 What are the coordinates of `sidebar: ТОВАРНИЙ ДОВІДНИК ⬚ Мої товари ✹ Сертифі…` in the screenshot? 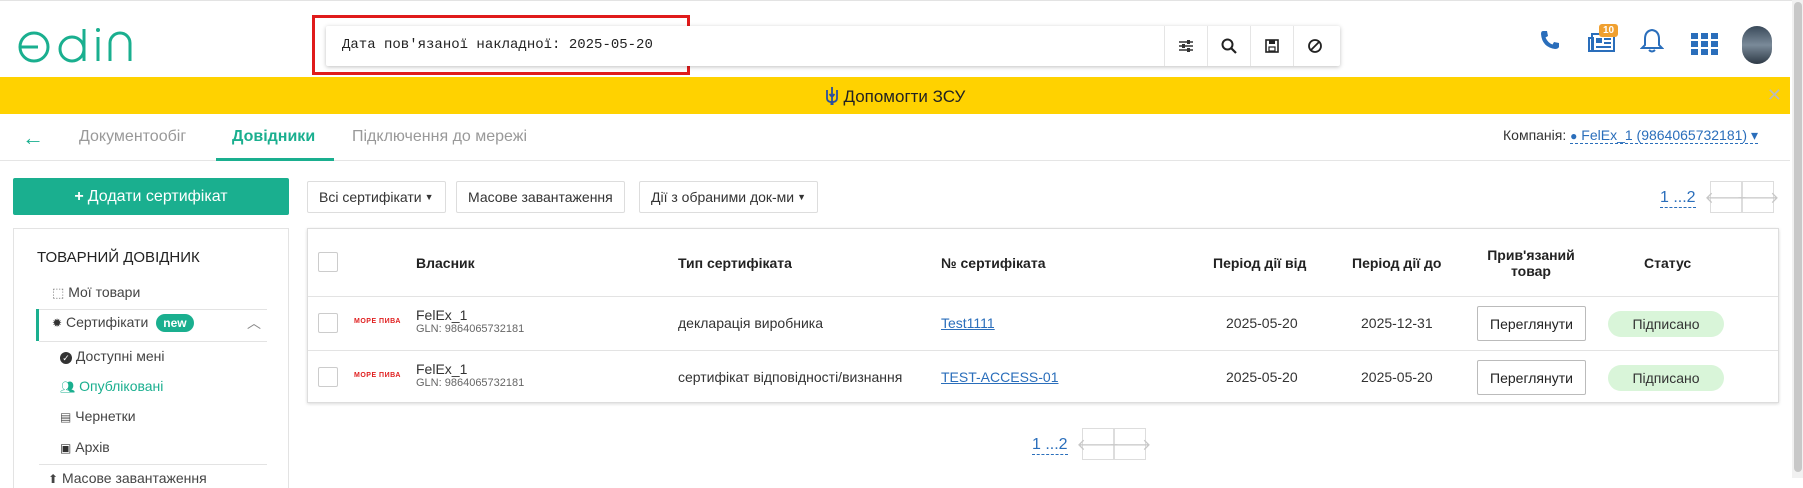 It's located at (151, 358).